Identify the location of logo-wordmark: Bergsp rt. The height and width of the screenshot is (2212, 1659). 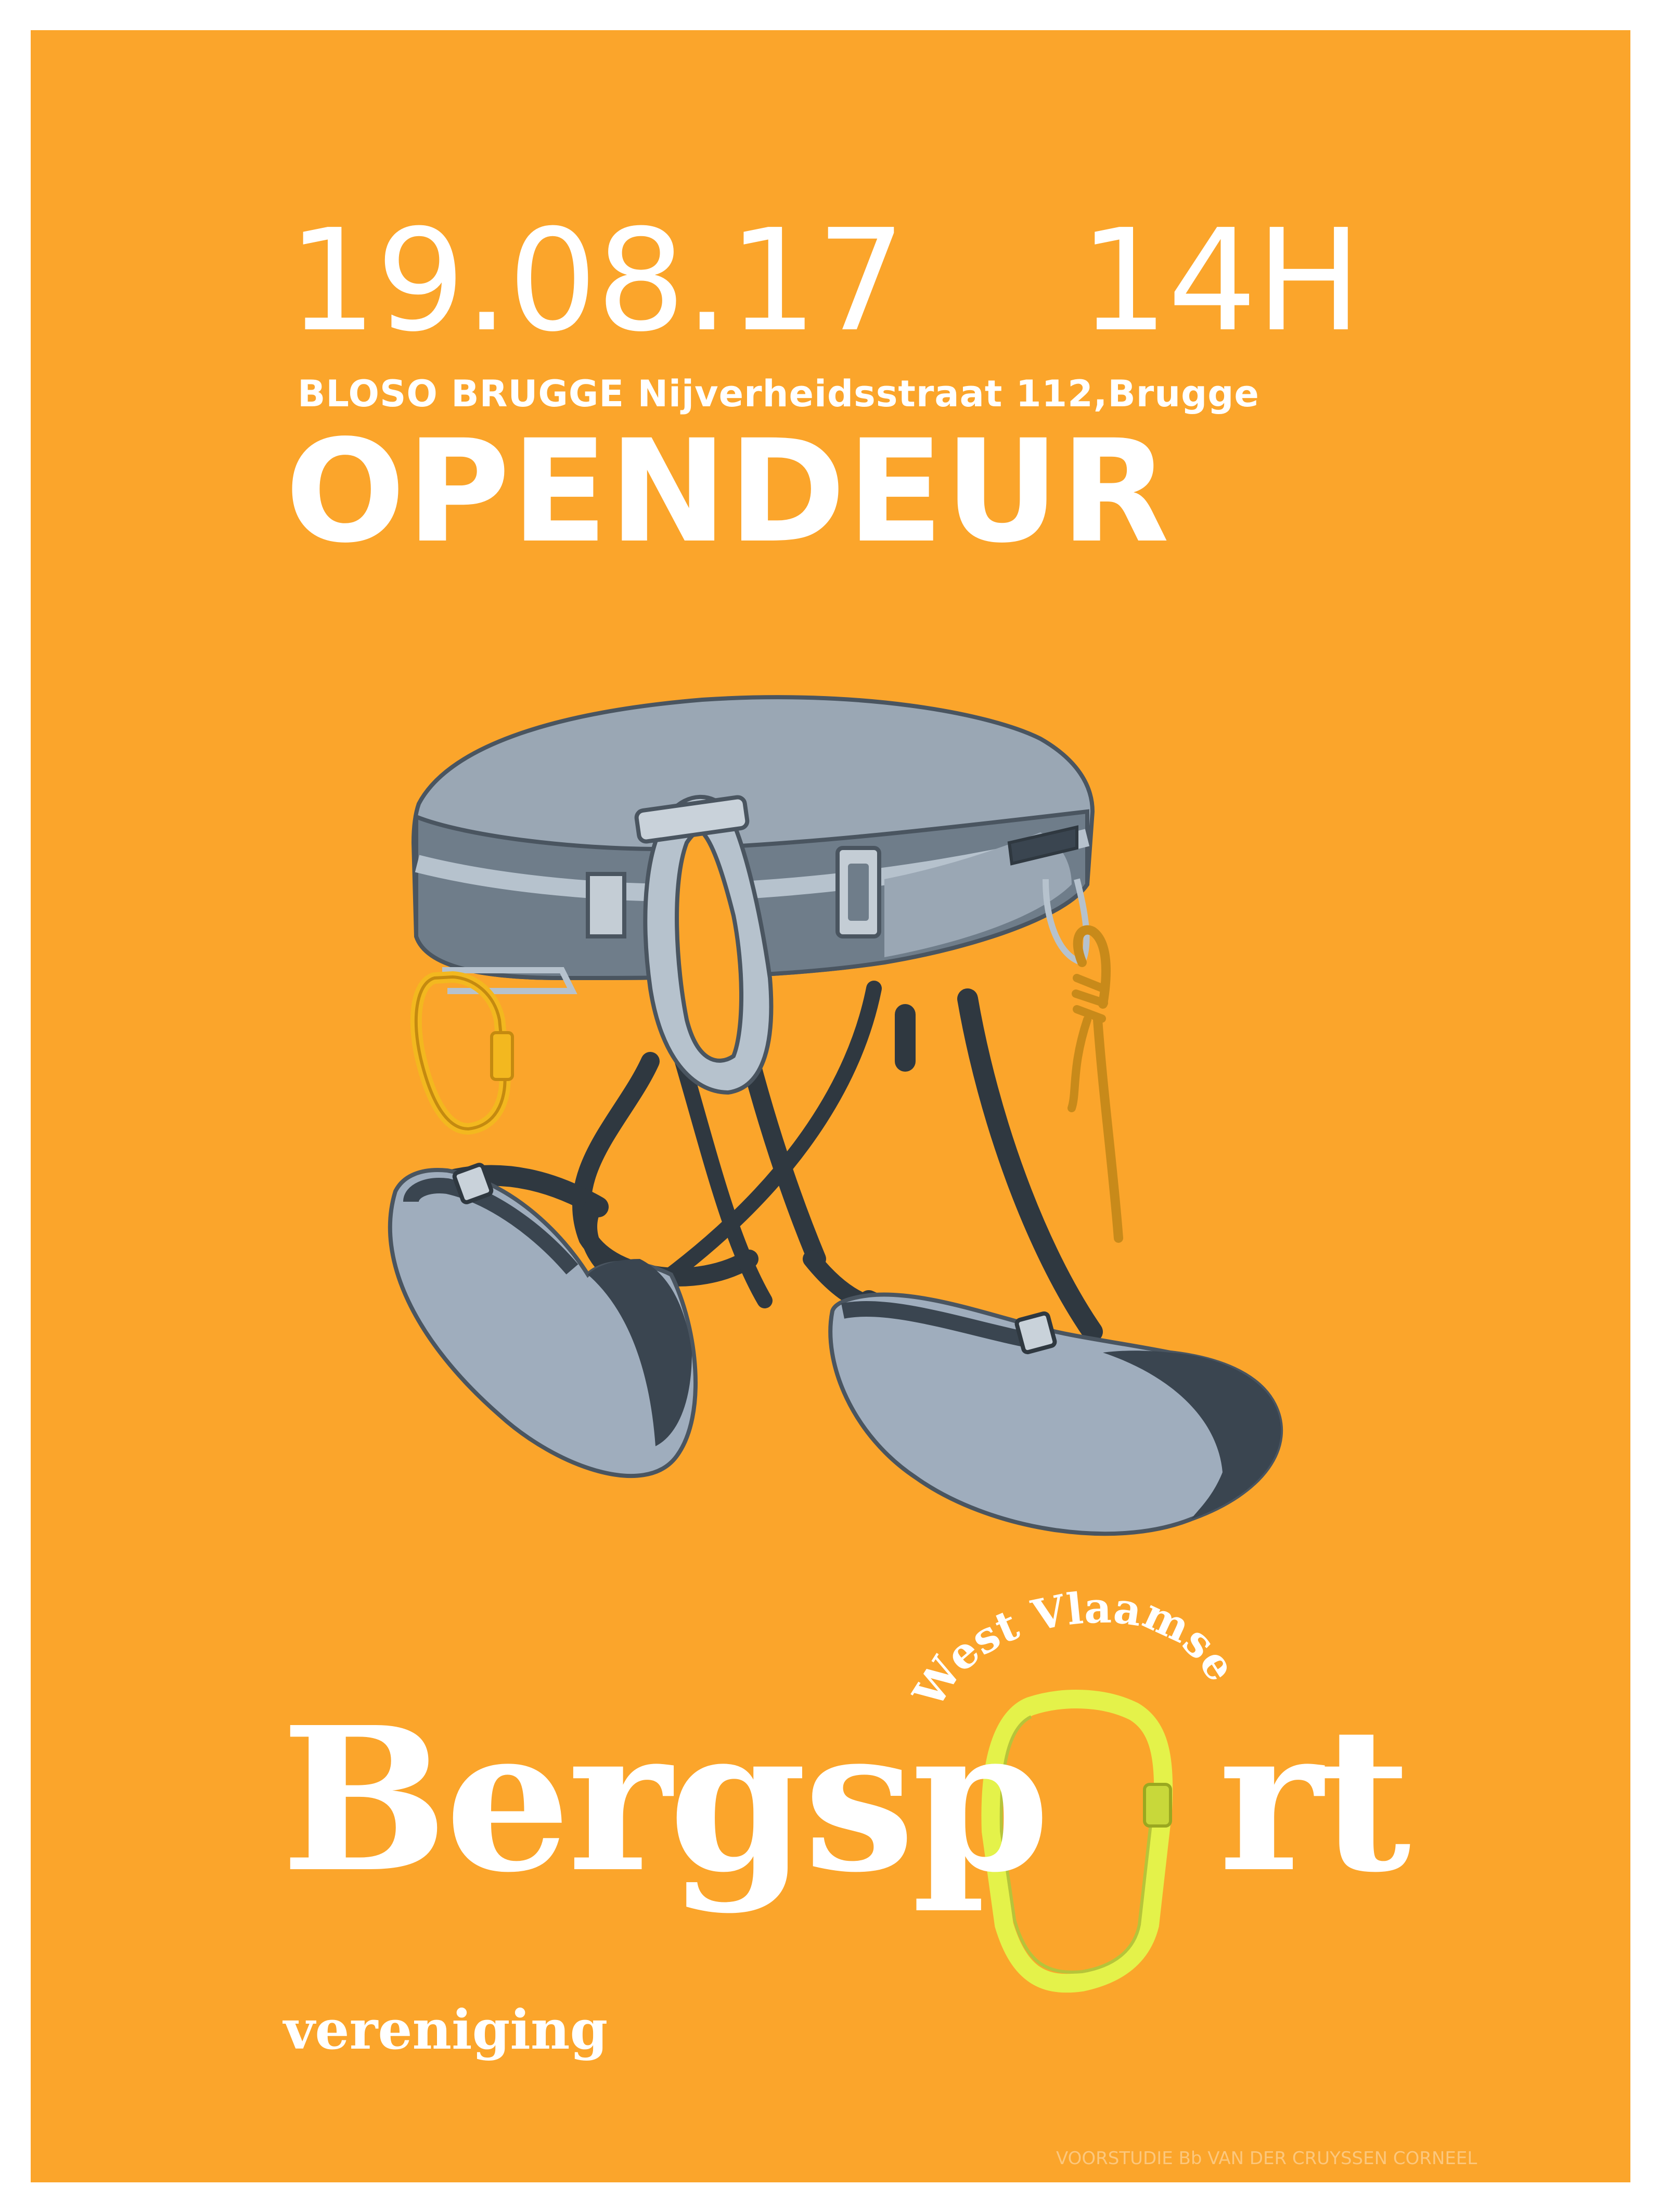
(846, 1800).